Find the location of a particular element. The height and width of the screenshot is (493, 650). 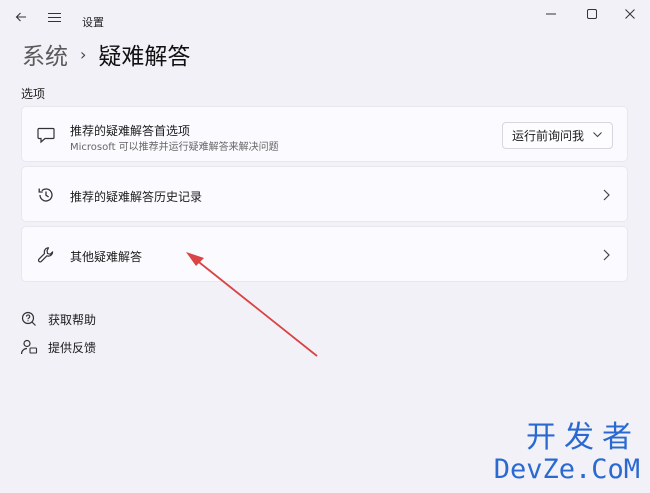

card-subtitle: Microsoft 可以推荐并运行疑难解答来解决问题 is located at coordinates (174, 147).